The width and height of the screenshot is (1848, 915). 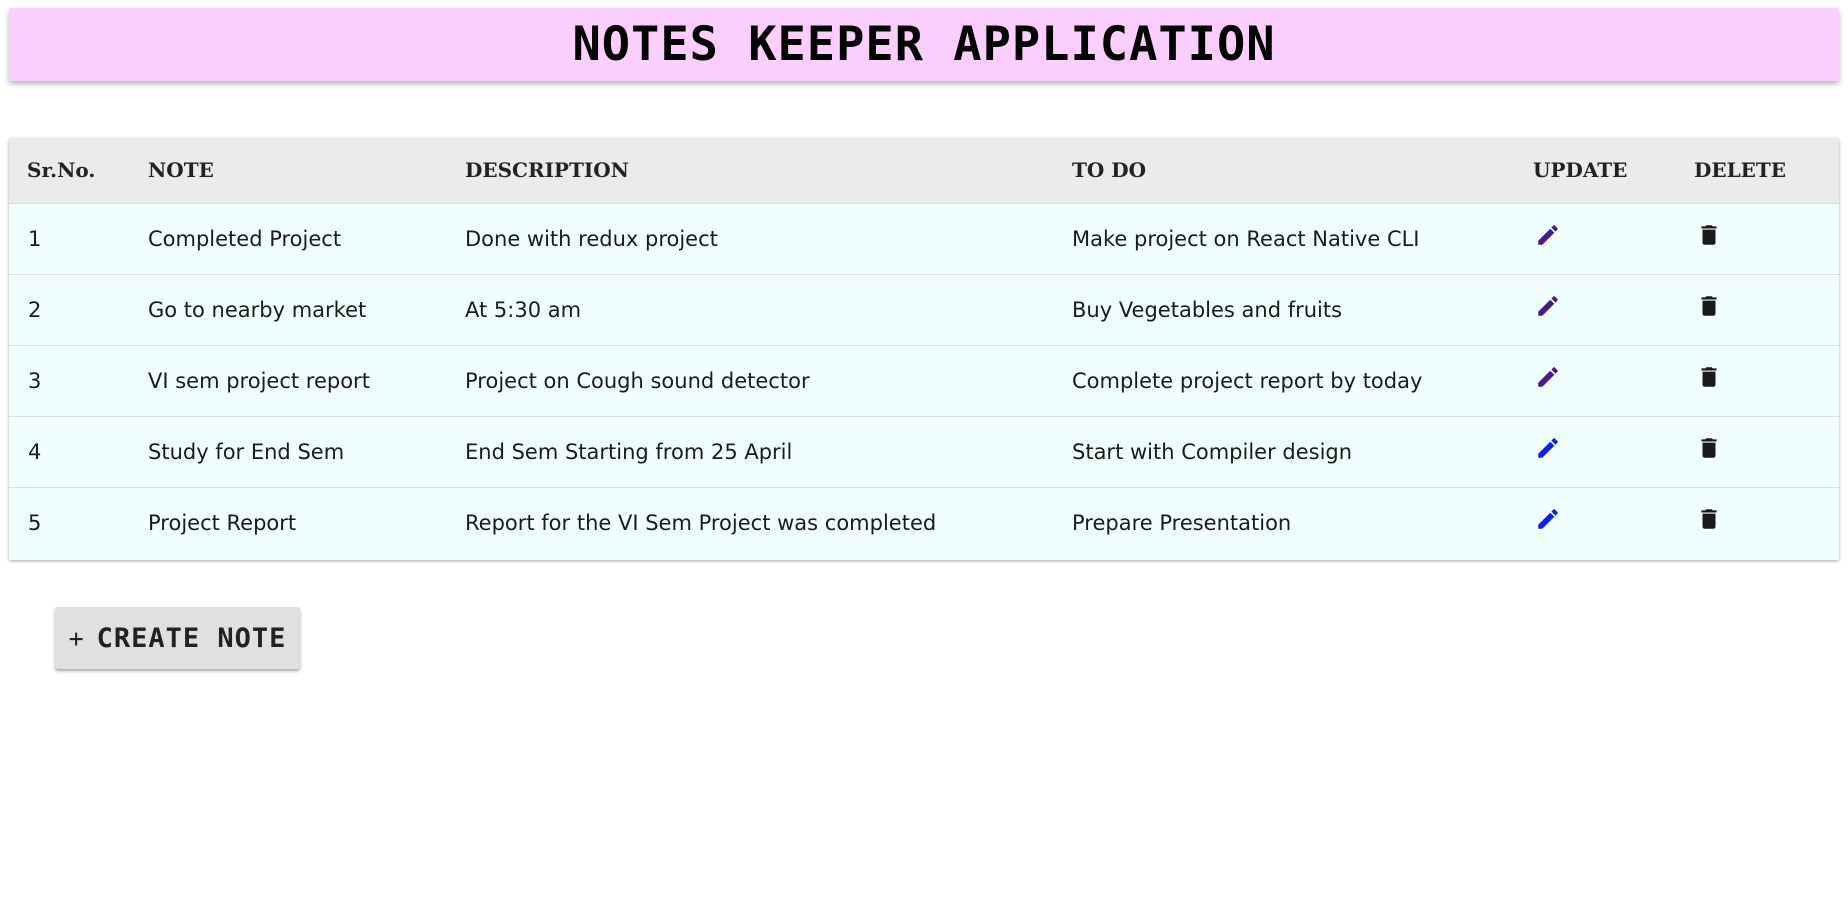 I want to click on header-description: DESCRIPTION, so click(x=547, y=170).